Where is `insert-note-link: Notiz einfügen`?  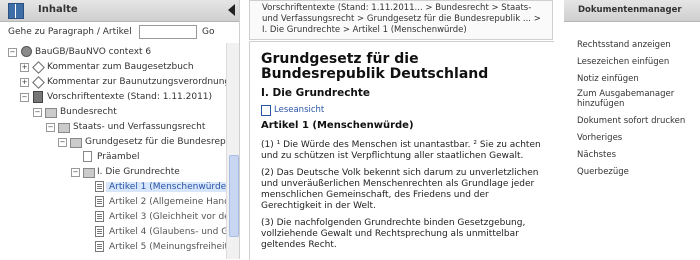
insert-note-link: Notiz einfügen is located at coordinates (636, 79).